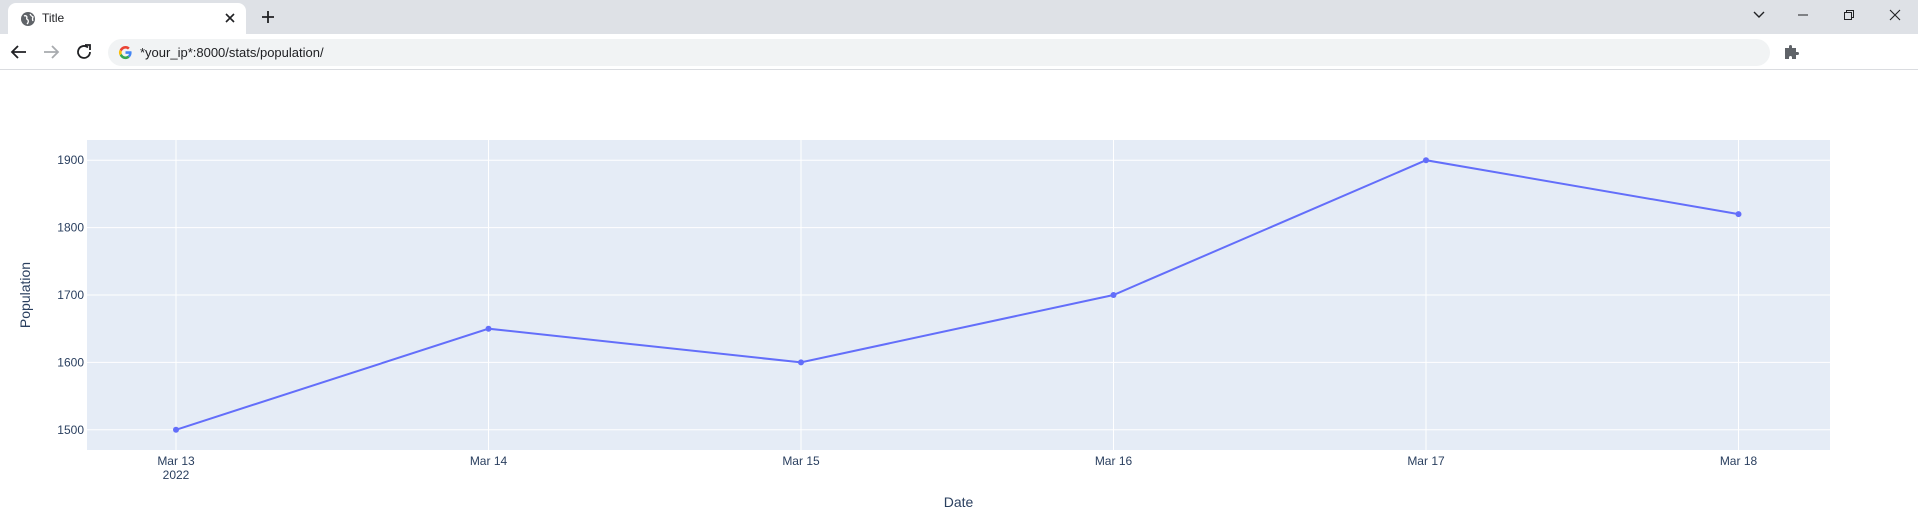  Describe the element at coordinates (1426, 461) in the screenshot. I see `x-tick-label: Mar 17` at that location.